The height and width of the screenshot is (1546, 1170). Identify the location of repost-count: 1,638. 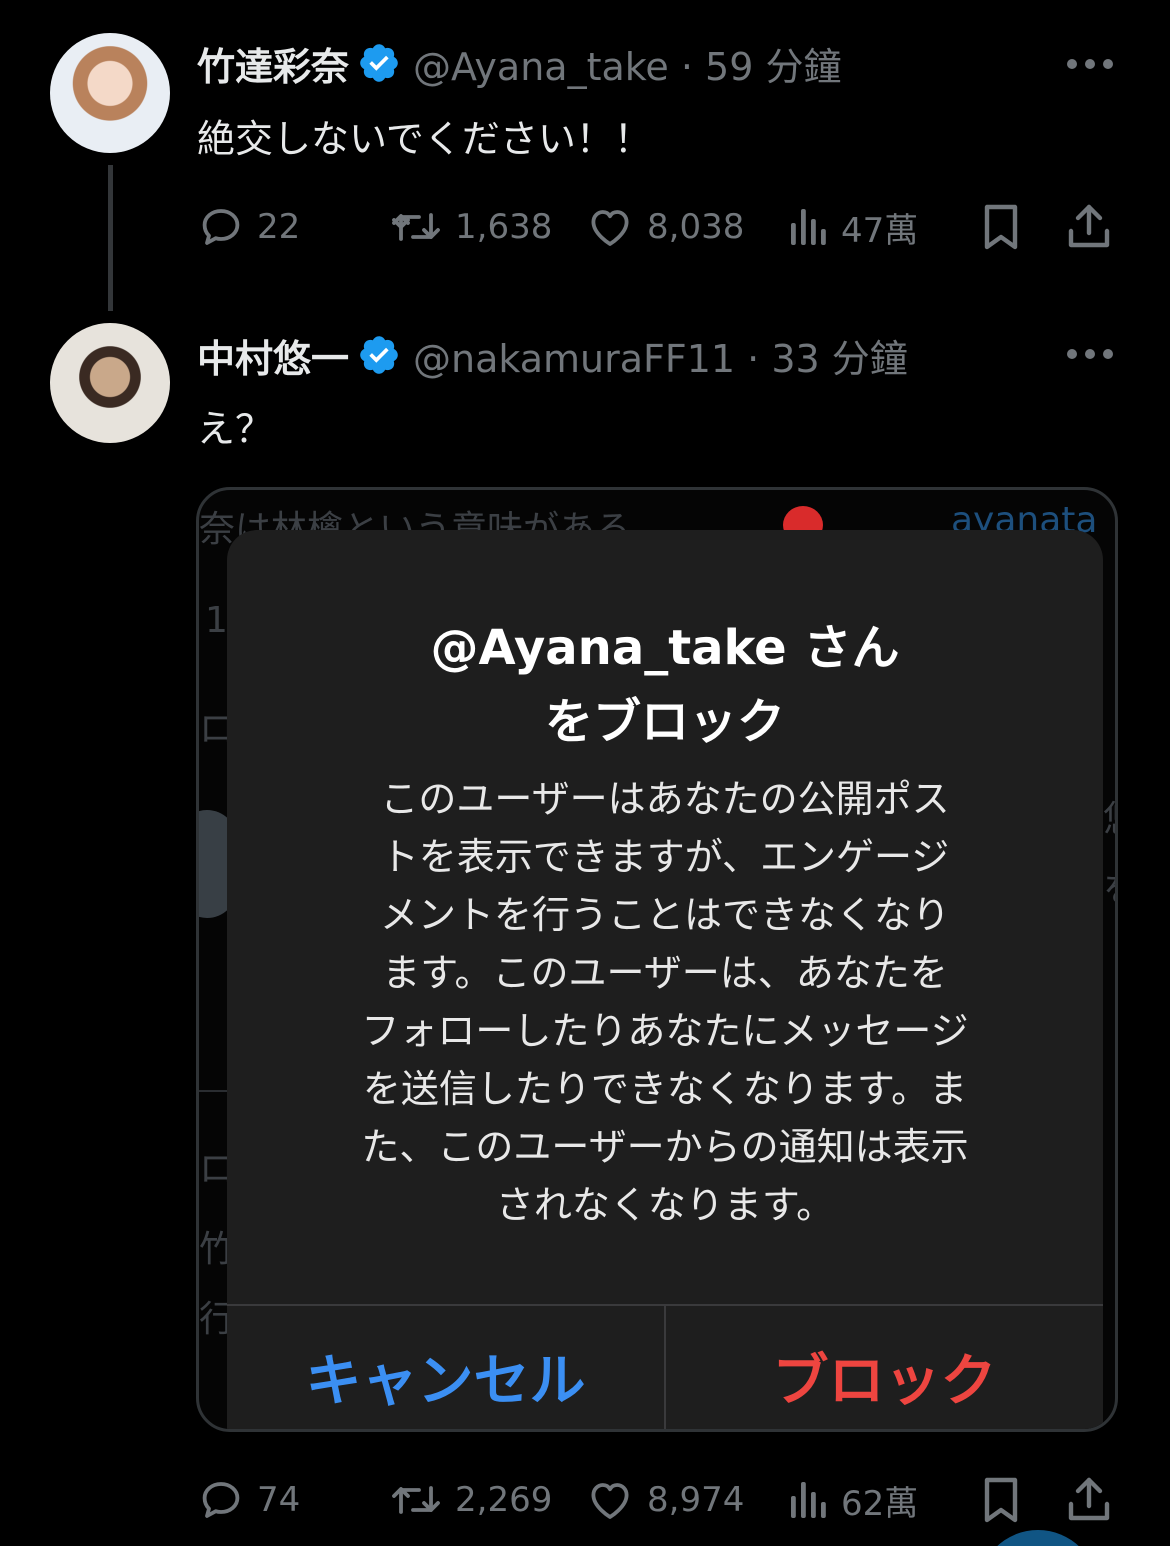
(504, 227).